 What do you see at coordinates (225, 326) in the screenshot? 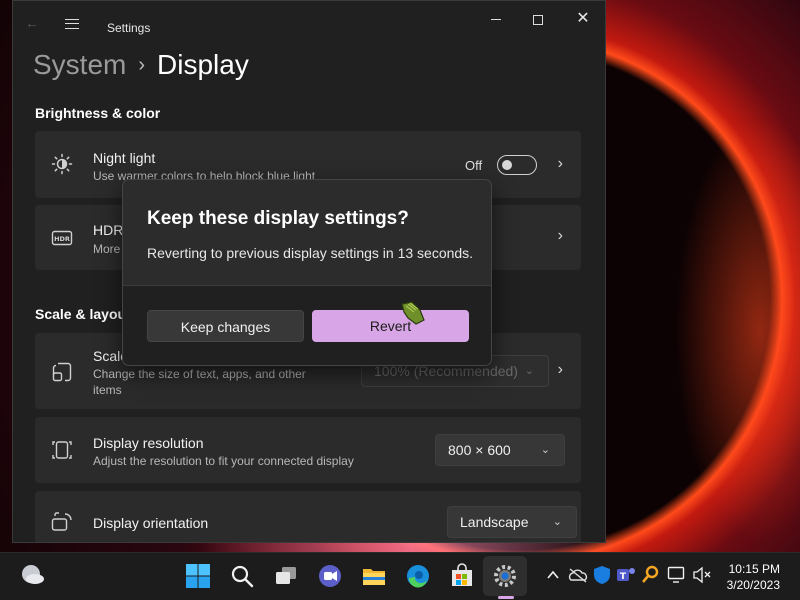
I see `keep-changes-button: Keep changes` at bounding box center [225, 326].